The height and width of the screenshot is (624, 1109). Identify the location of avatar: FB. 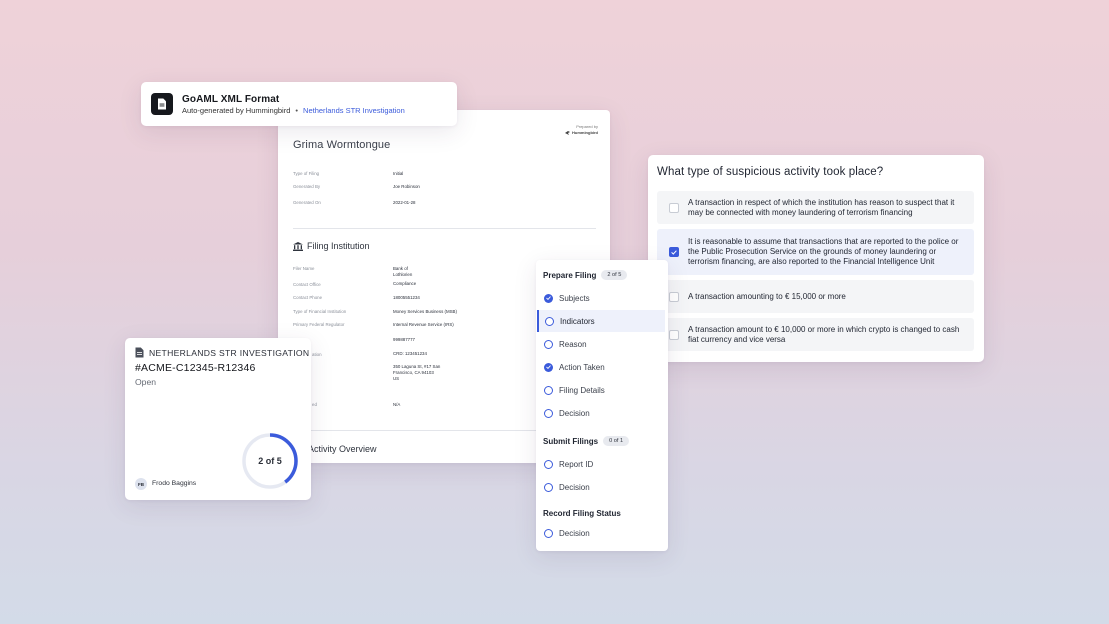
(141, 484).